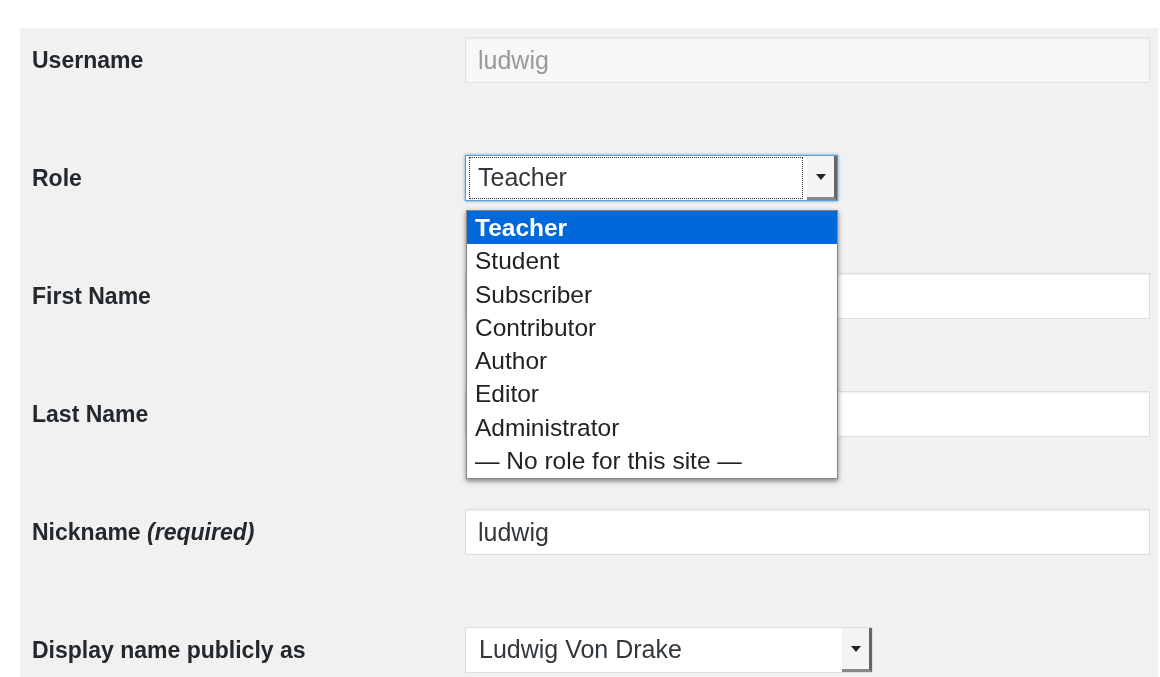  Describe the element at coordinates (90, 414) in the screenshot. I see `field-label: Last Name` at that location.